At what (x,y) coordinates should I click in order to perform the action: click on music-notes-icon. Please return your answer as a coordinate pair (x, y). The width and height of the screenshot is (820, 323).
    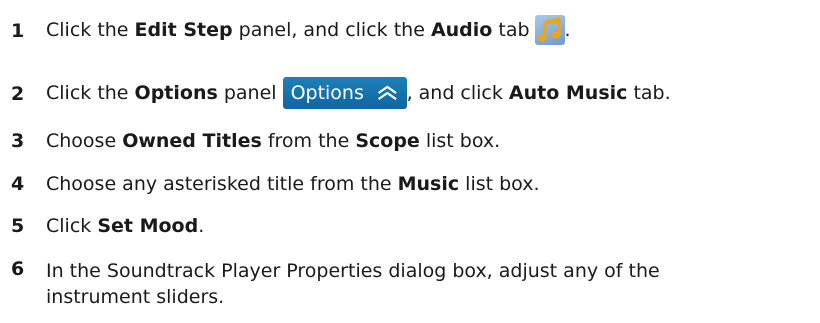
    Looking at the image, I should click on (549, 30).